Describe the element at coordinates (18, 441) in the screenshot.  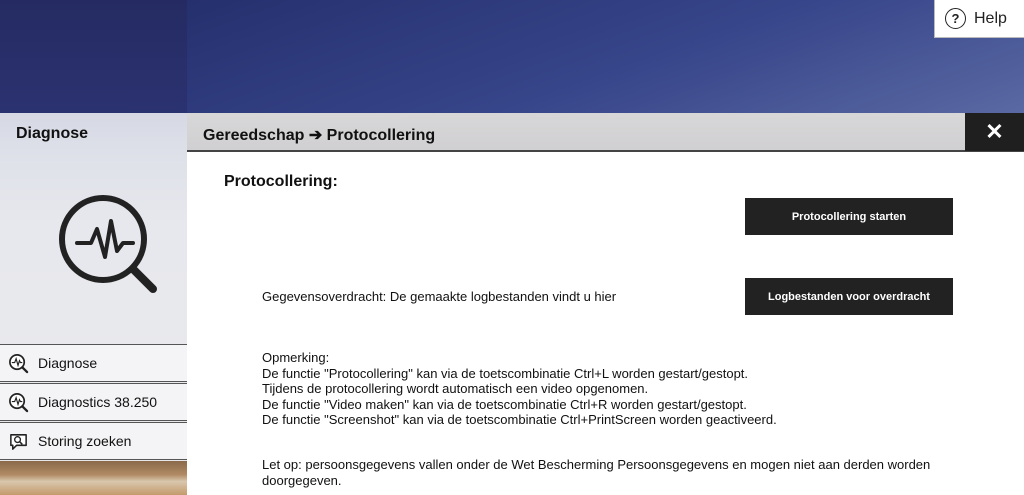
I see `speech-bubble-search-icon` at that location.